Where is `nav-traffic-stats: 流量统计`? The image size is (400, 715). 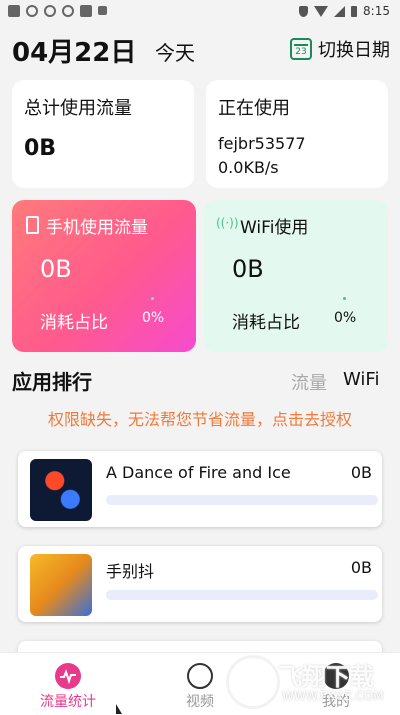
nav-traffic-stats: 流量统计 is located at coordinates (68, 687).